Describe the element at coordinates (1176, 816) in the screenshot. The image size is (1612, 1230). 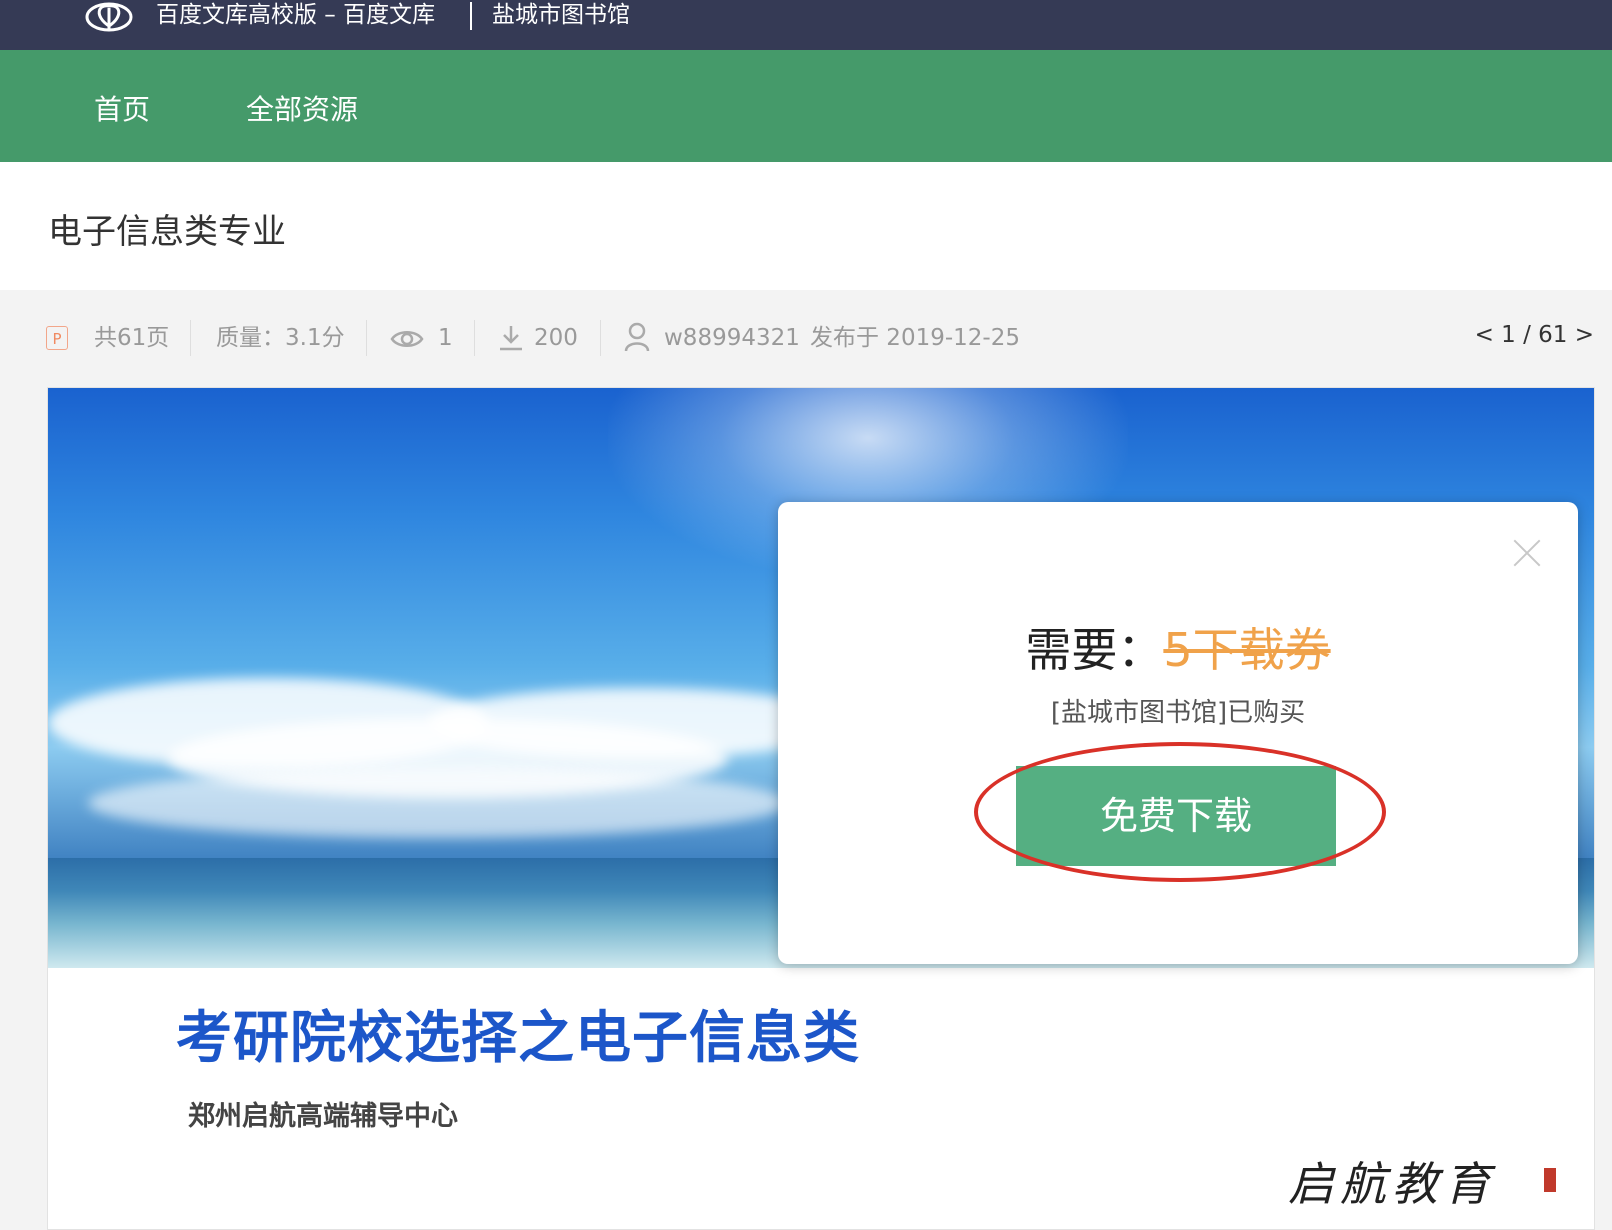
I see `free-download-button: 免费下载` at that location.